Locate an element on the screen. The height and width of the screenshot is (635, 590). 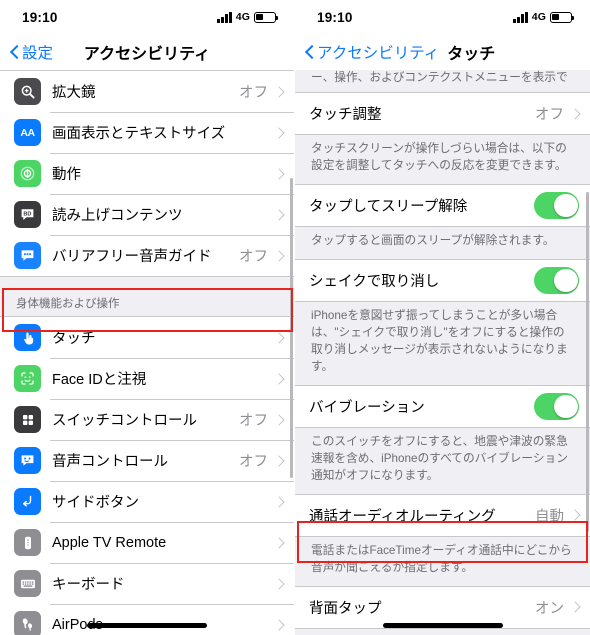
signal-bars-icon is located at coordinates (224, 17).